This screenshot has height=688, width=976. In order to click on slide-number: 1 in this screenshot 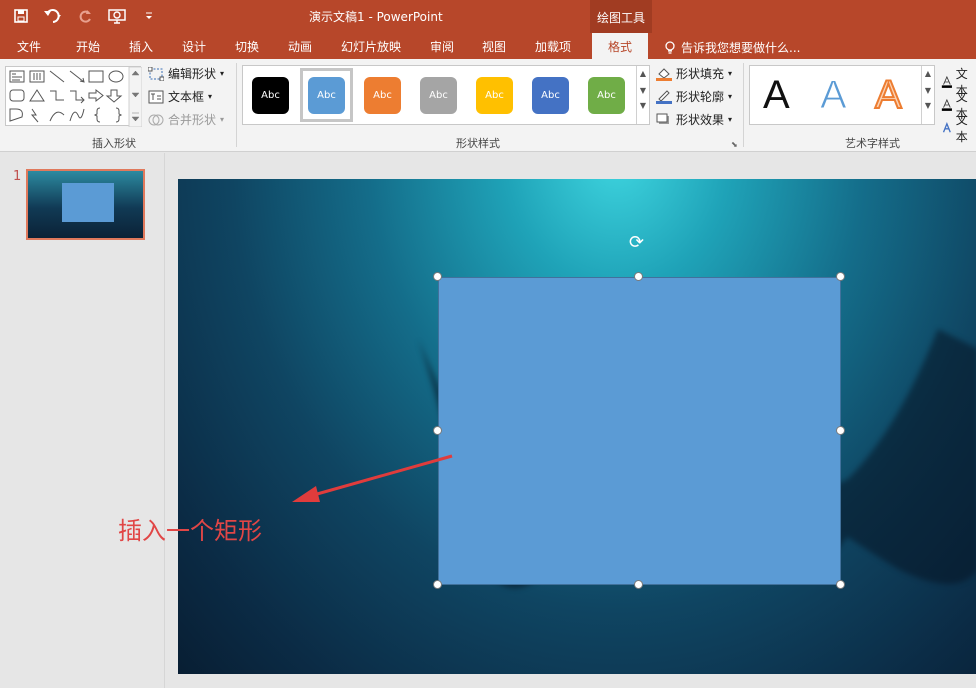, I will do `click(17, 176)`.